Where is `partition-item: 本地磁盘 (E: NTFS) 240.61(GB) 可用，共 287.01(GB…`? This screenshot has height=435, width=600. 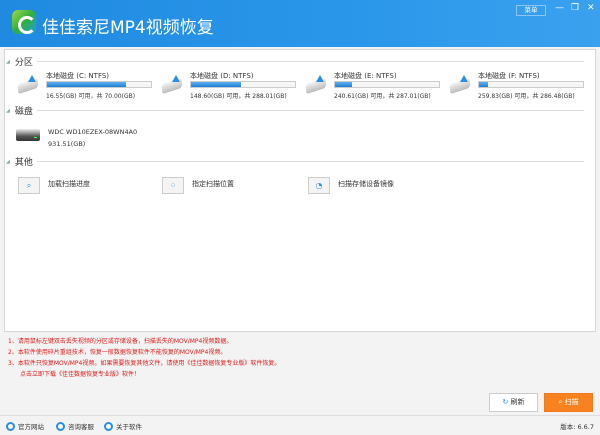 partition-item: 本地磁盘 (E: NTFS) 240.61(GB) 可用，共 287.01(GB… is located at coordinates (376, 84).